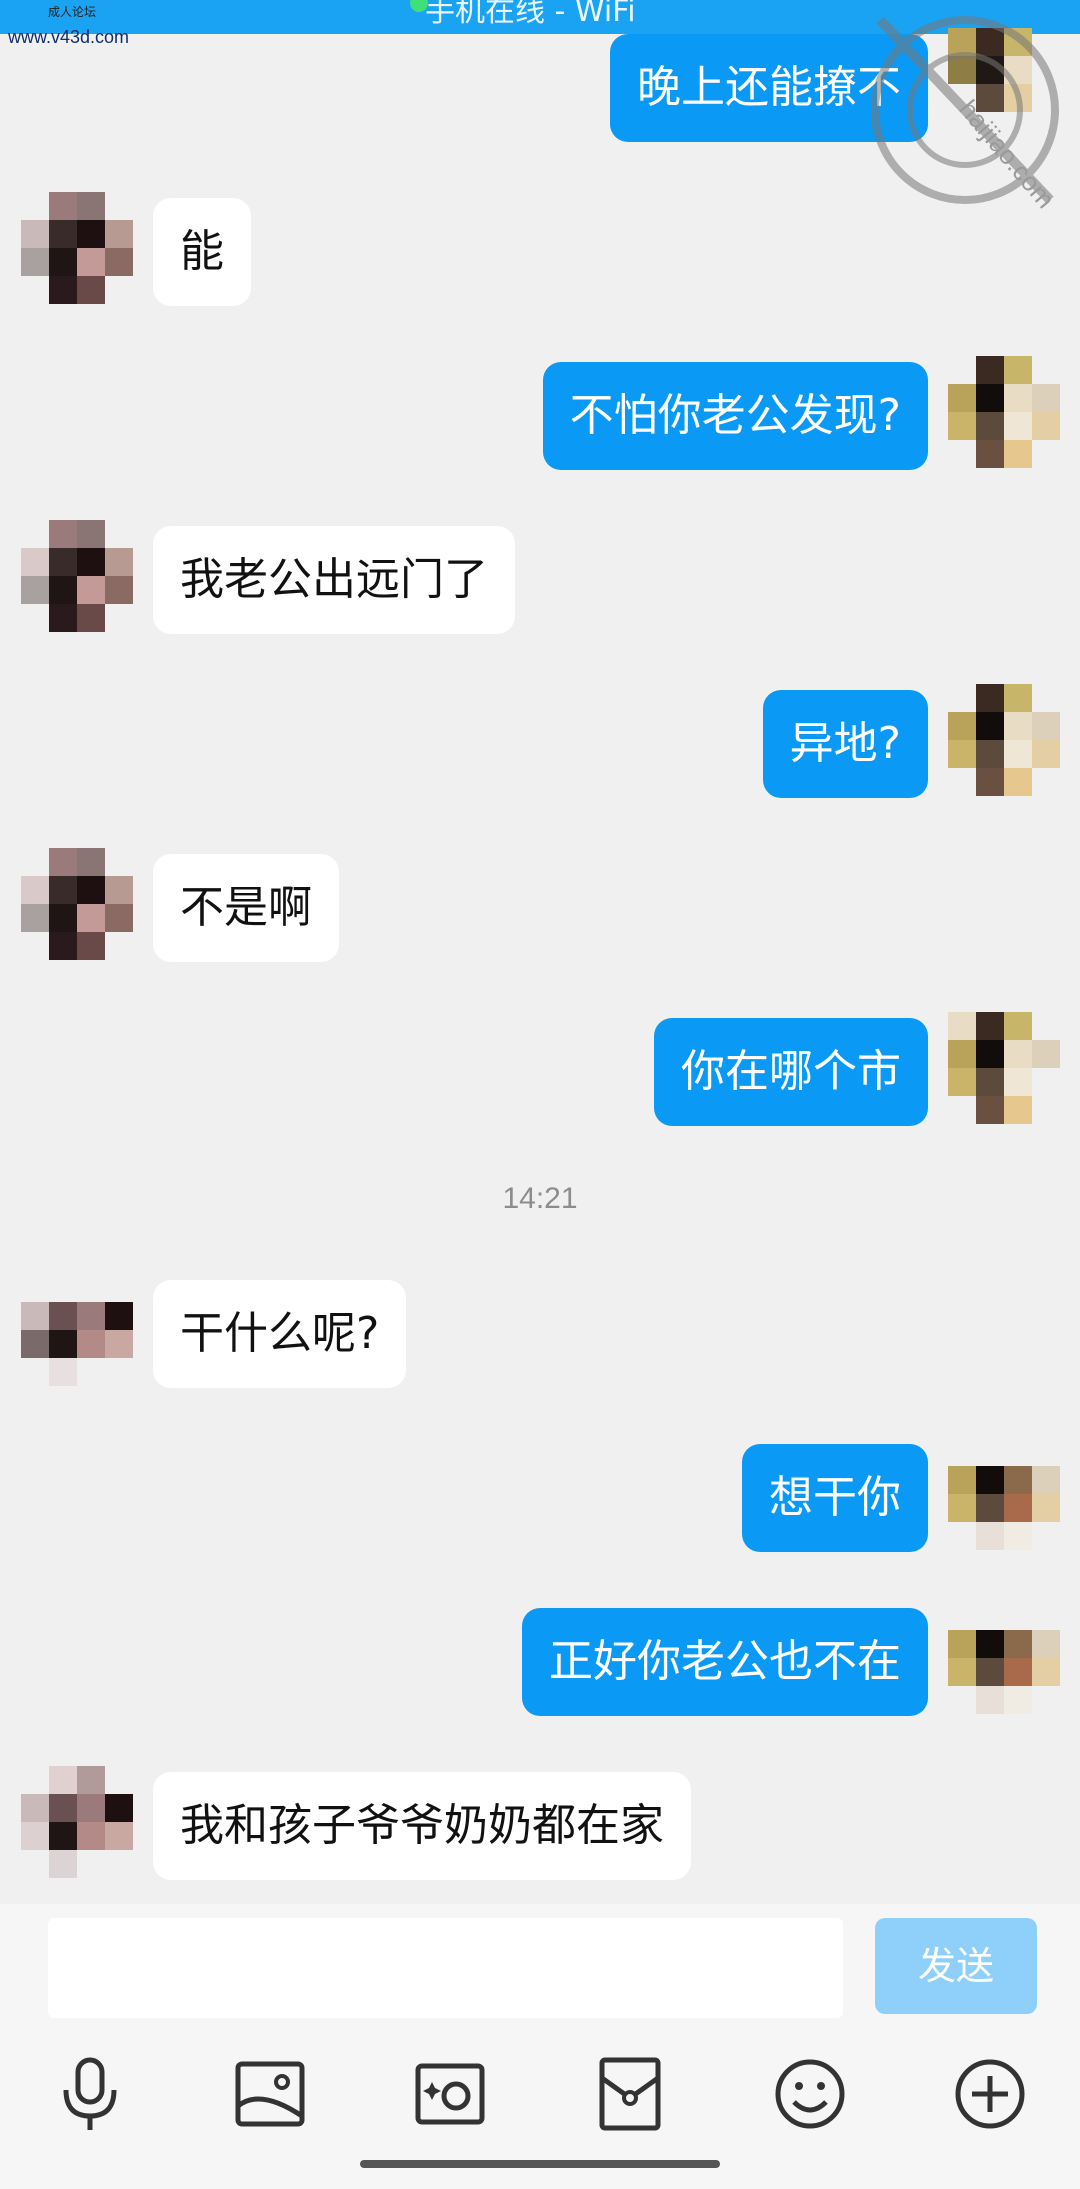  Describe the element at coordinates (725, 1662) in the screenshot. I see `message-bubble-out: 正好你老公也不在` at that location.